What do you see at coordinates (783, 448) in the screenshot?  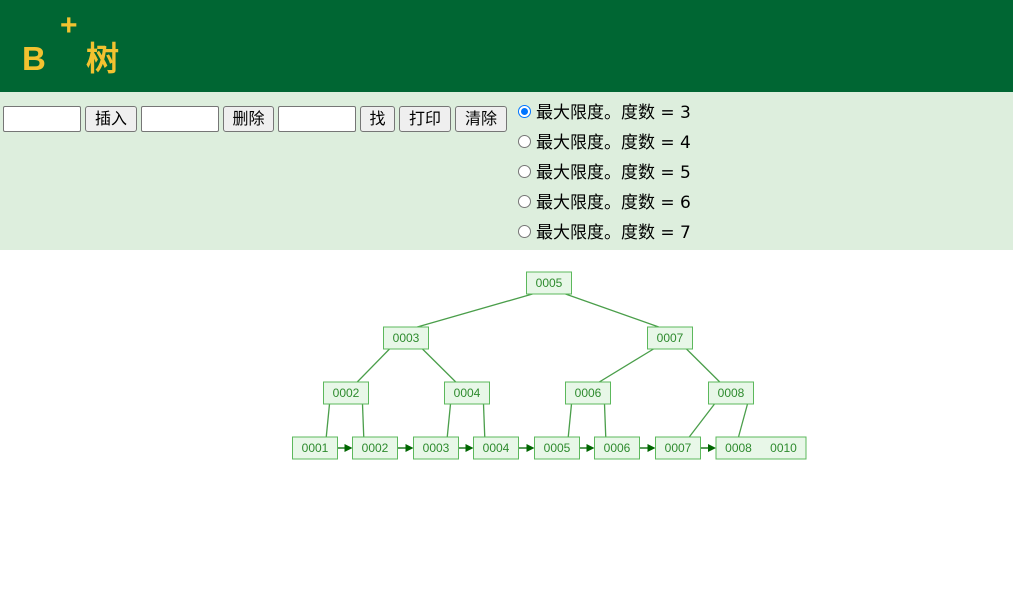 I see `tree-node-key: 0010` at bounding box center [783, 448].